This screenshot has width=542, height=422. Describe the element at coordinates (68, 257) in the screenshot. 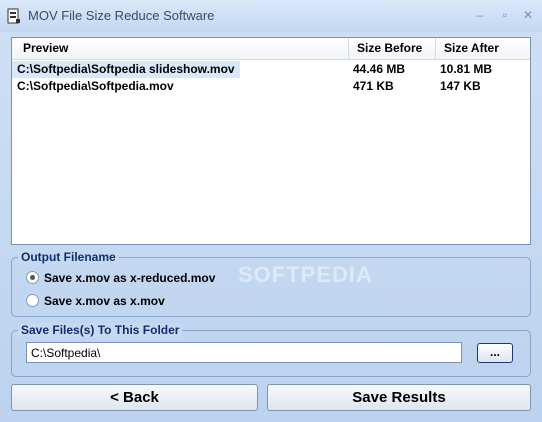

I see `output-filename-label: Output Filename` at that location.